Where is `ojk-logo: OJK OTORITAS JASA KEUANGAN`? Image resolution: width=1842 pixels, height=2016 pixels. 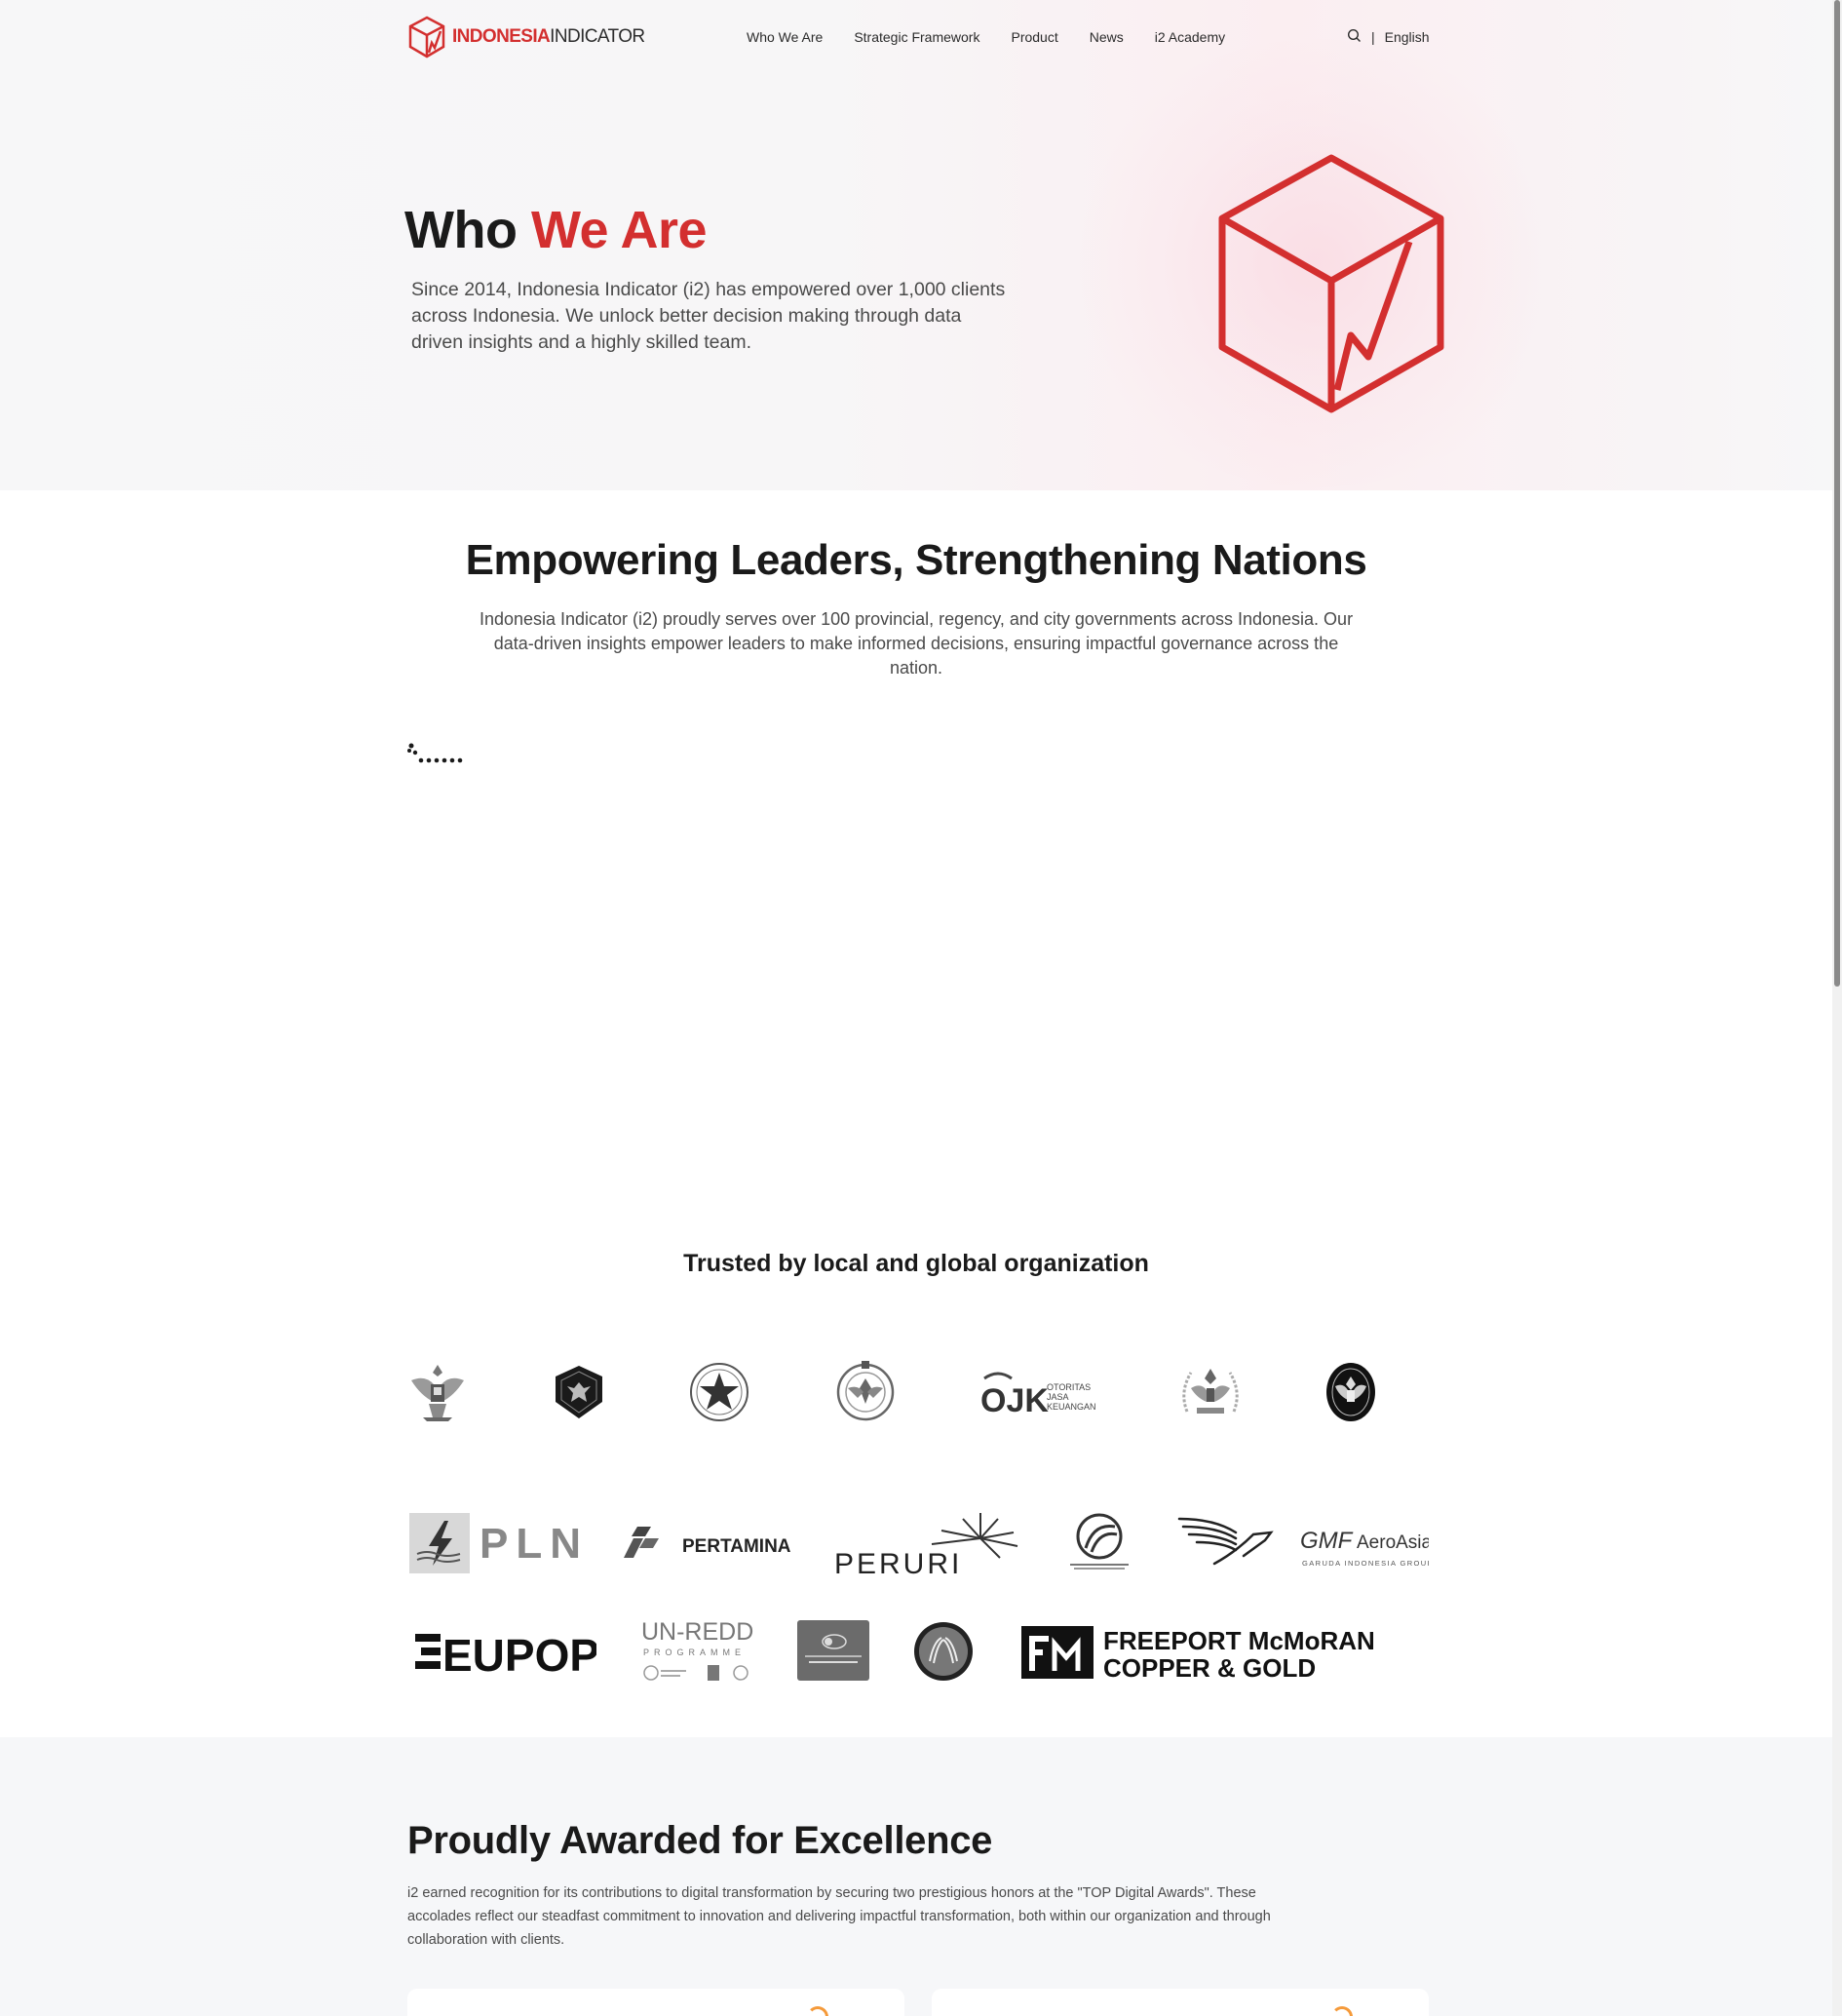 ojk-logo: OJK OTORITAS JASA KEUANGAN is located at coordinates (1039, 1393).